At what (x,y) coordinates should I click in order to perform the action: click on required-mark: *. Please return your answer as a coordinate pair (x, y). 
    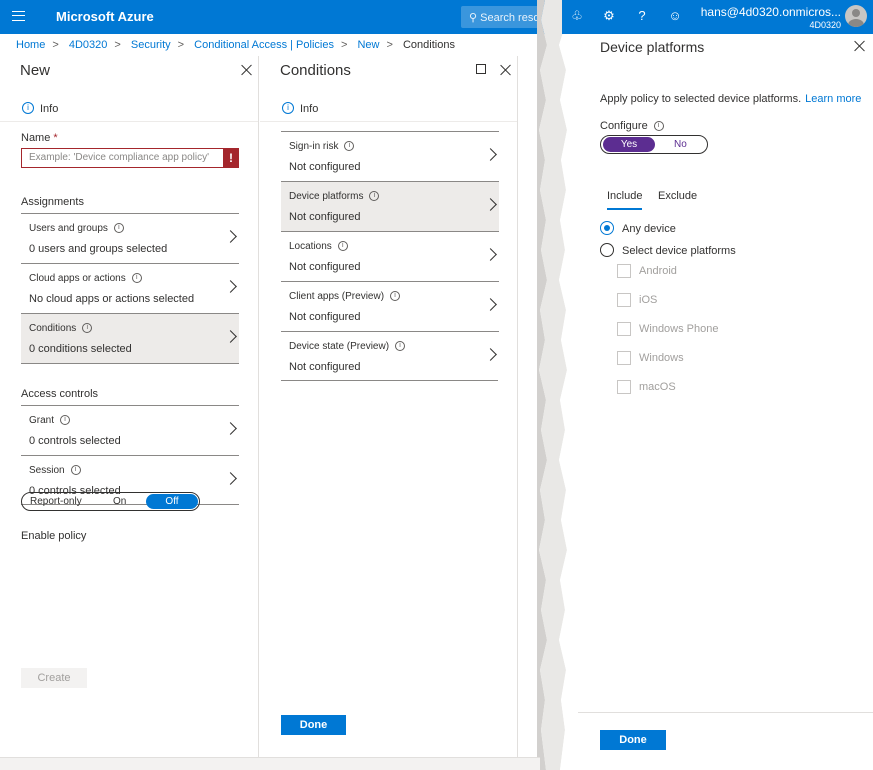
    Looking at the image, I should click on (55, 138).